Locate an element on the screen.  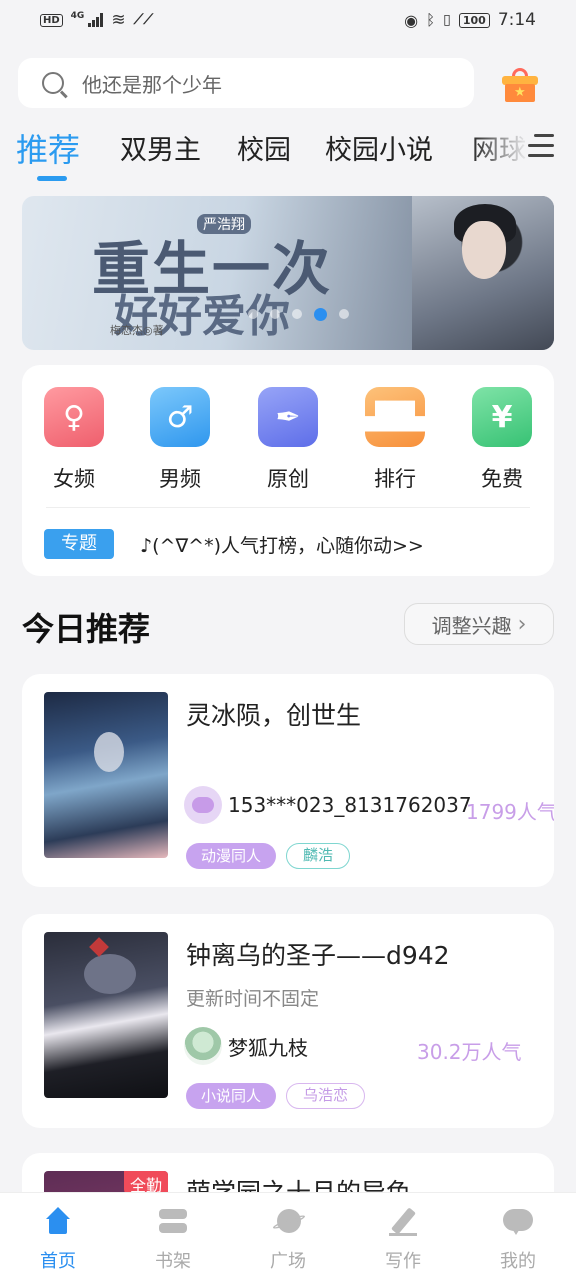
tab-campus: 校园 is located at coordinates (264, 147).